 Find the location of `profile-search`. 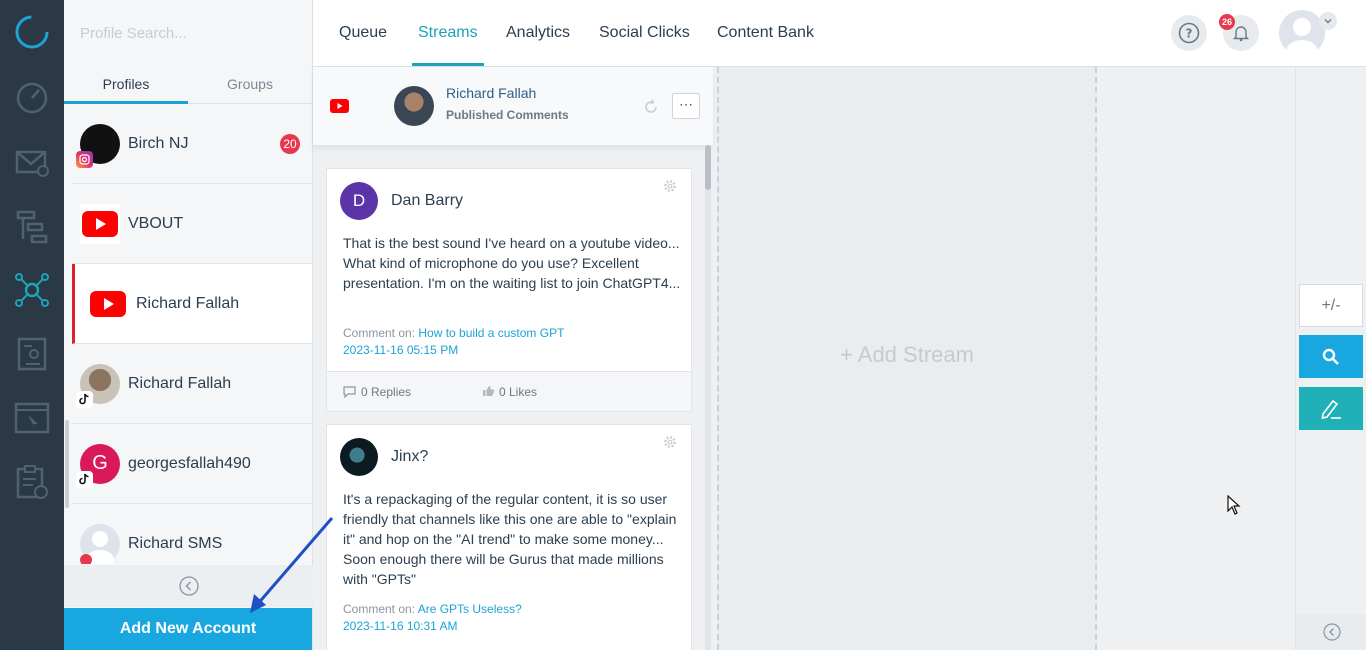

profile-search is located at coordinates (188, 33).